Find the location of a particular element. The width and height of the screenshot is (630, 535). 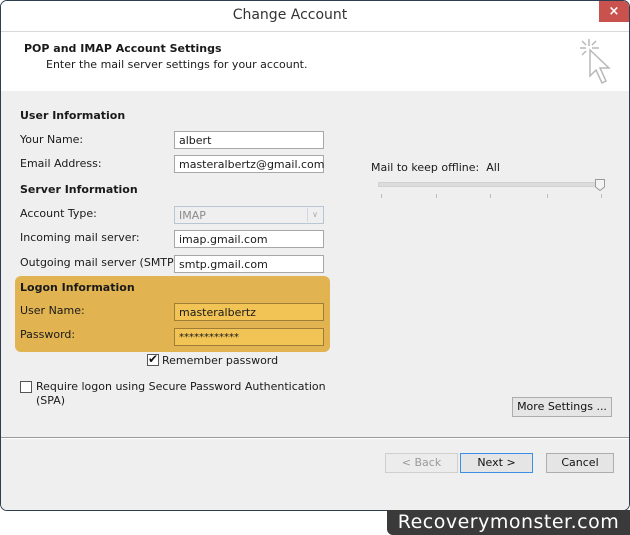

remember-password-checkbox: ✔ is located at coordinates (153, 359).